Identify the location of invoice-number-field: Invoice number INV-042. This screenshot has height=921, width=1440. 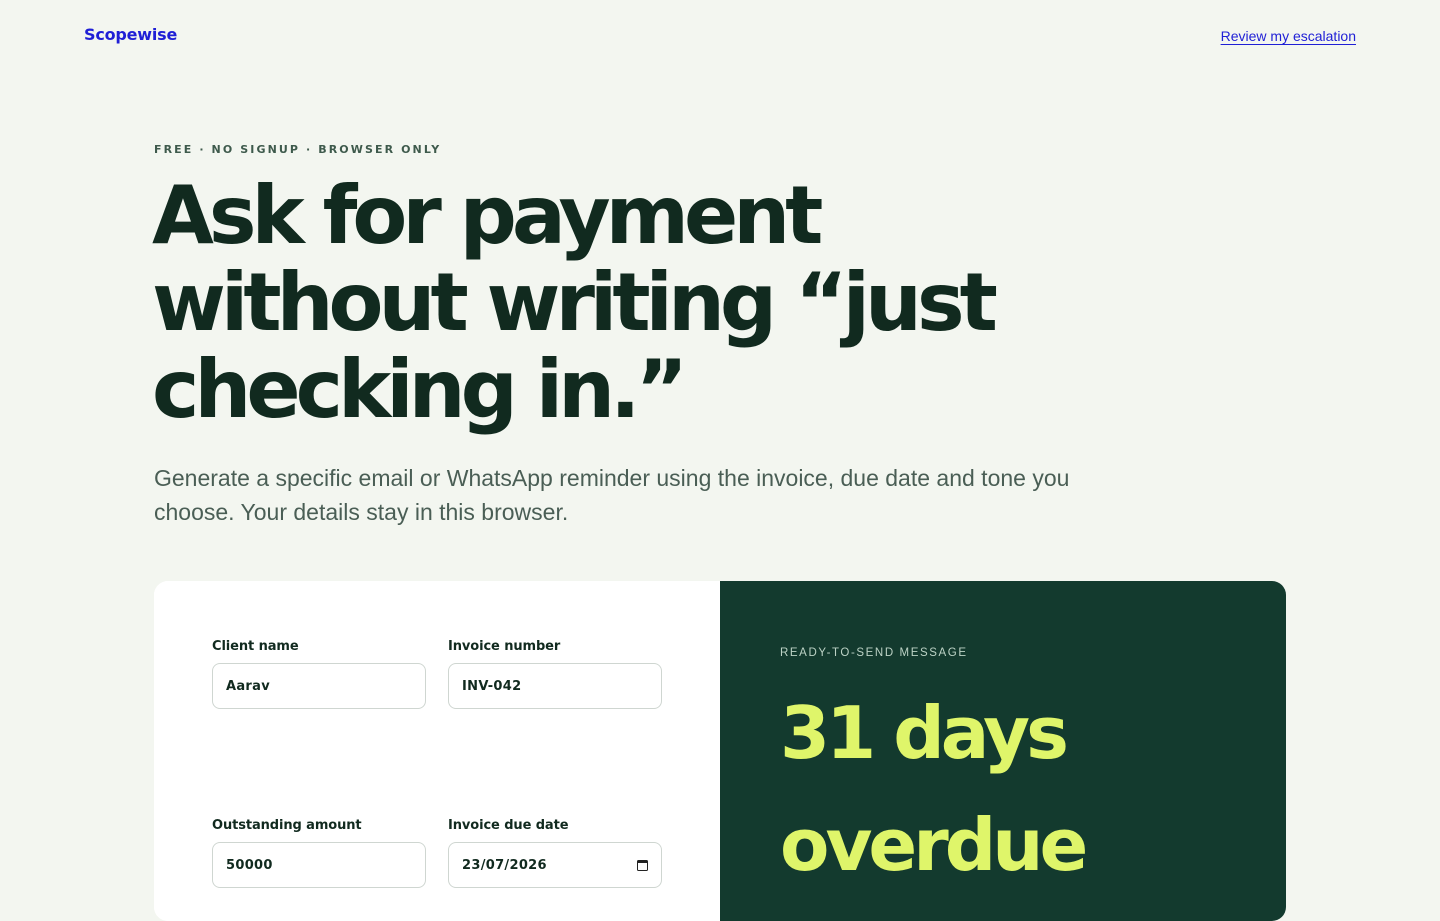
(555, 674).